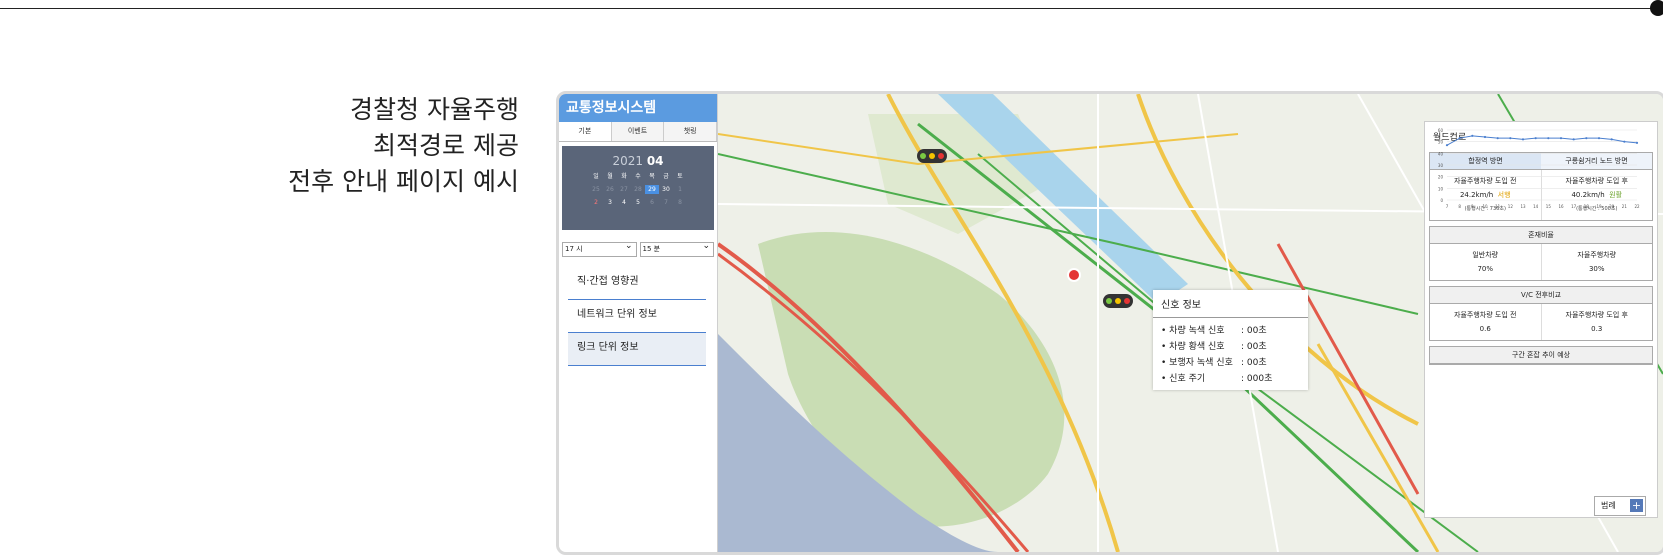 This screenshot has width=1663, height=555. What do you see at coordinates (1201, 347) in the screenshot?
I see `signal-info-label: 차량 황색 신호` at bounding box center [1201, 347].